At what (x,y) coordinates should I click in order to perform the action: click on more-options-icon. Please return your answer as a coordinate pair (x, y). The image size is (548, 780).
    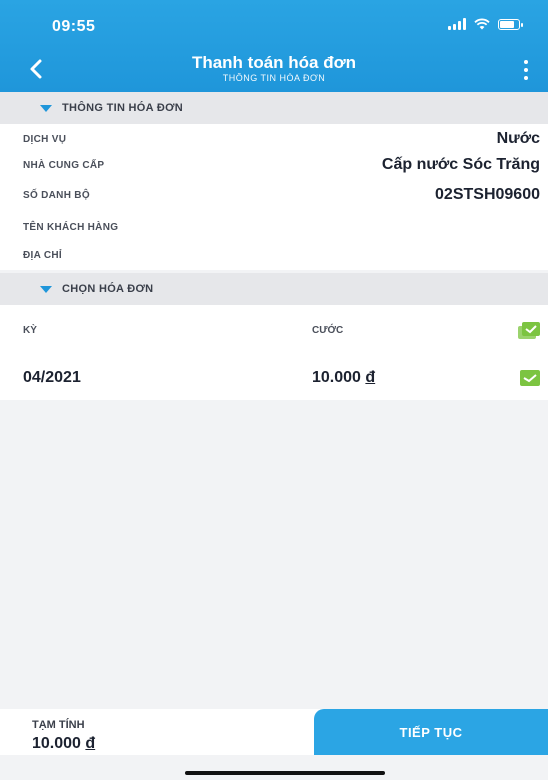
    Looking at the image, I should click on (526, 70).